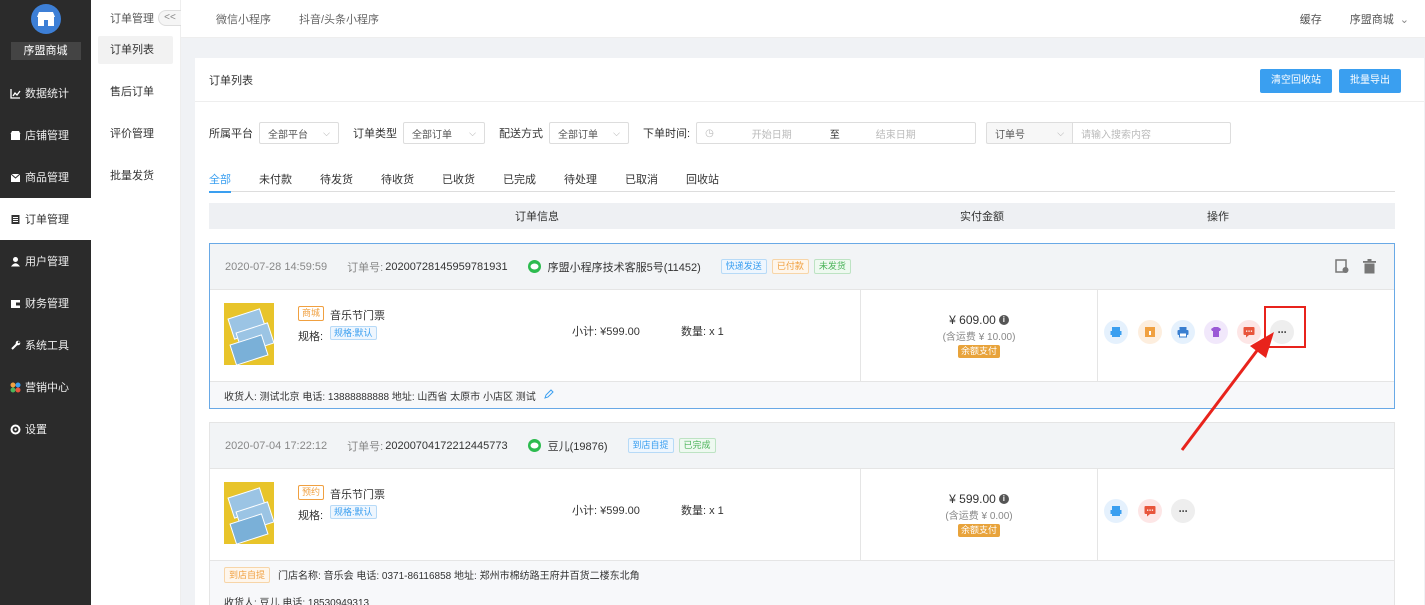  I want to click on type-value: 全部订单, so click(432, 135).